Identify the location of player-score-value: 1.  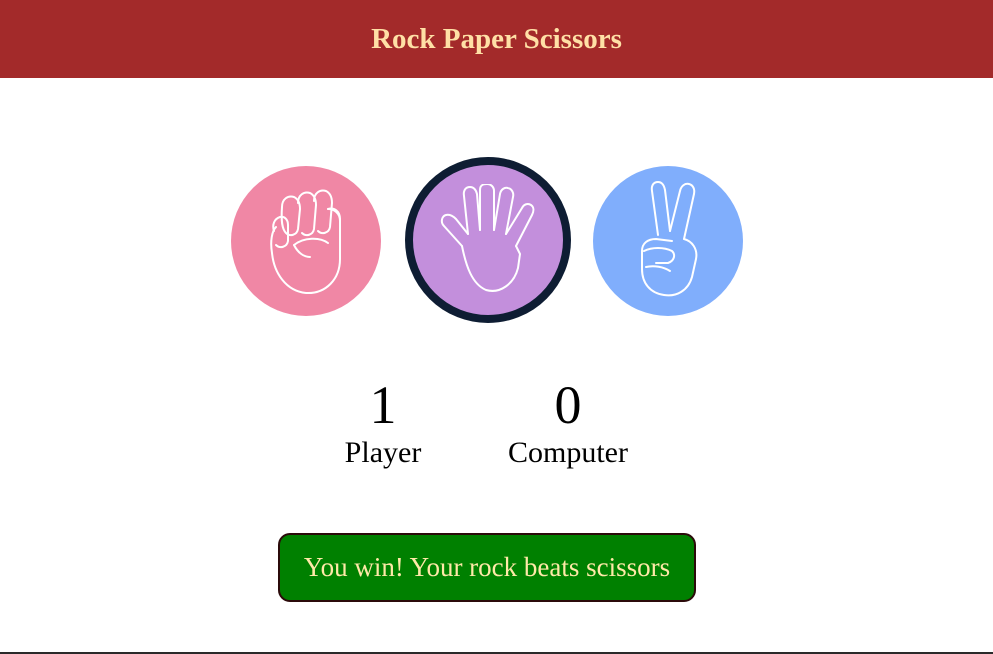
(383, 405).